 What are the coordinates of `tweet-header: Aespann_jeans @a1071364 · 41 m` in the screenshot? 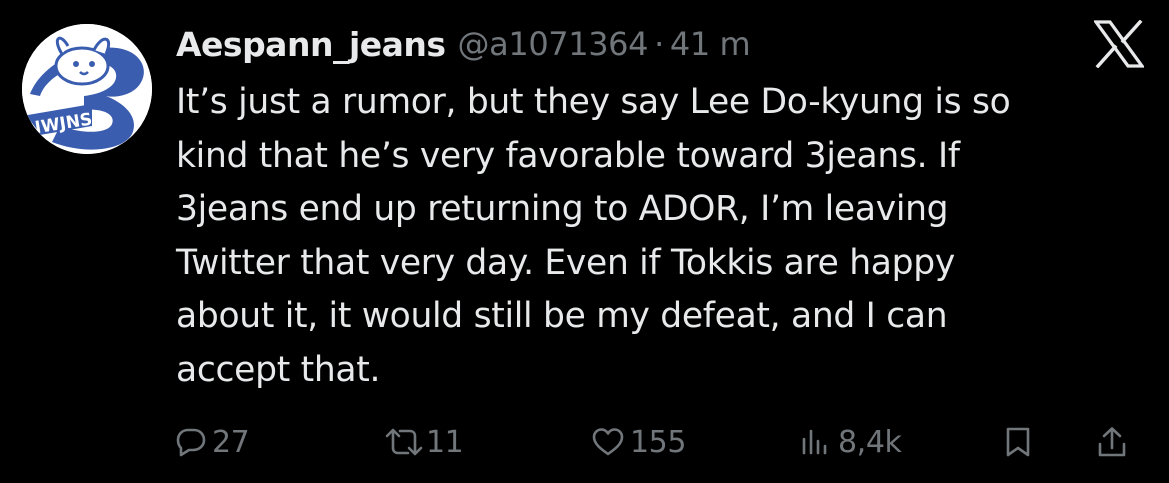 It's located at (463, 44).